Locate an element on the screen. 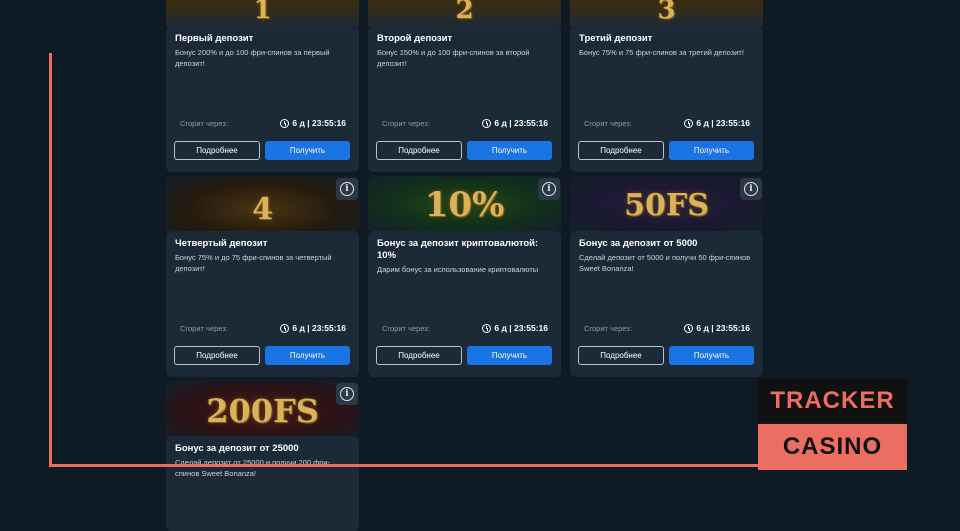 This screenshot has height=531, width=960. bonus-banner-2: 2 is located at coordinates (464, 13).